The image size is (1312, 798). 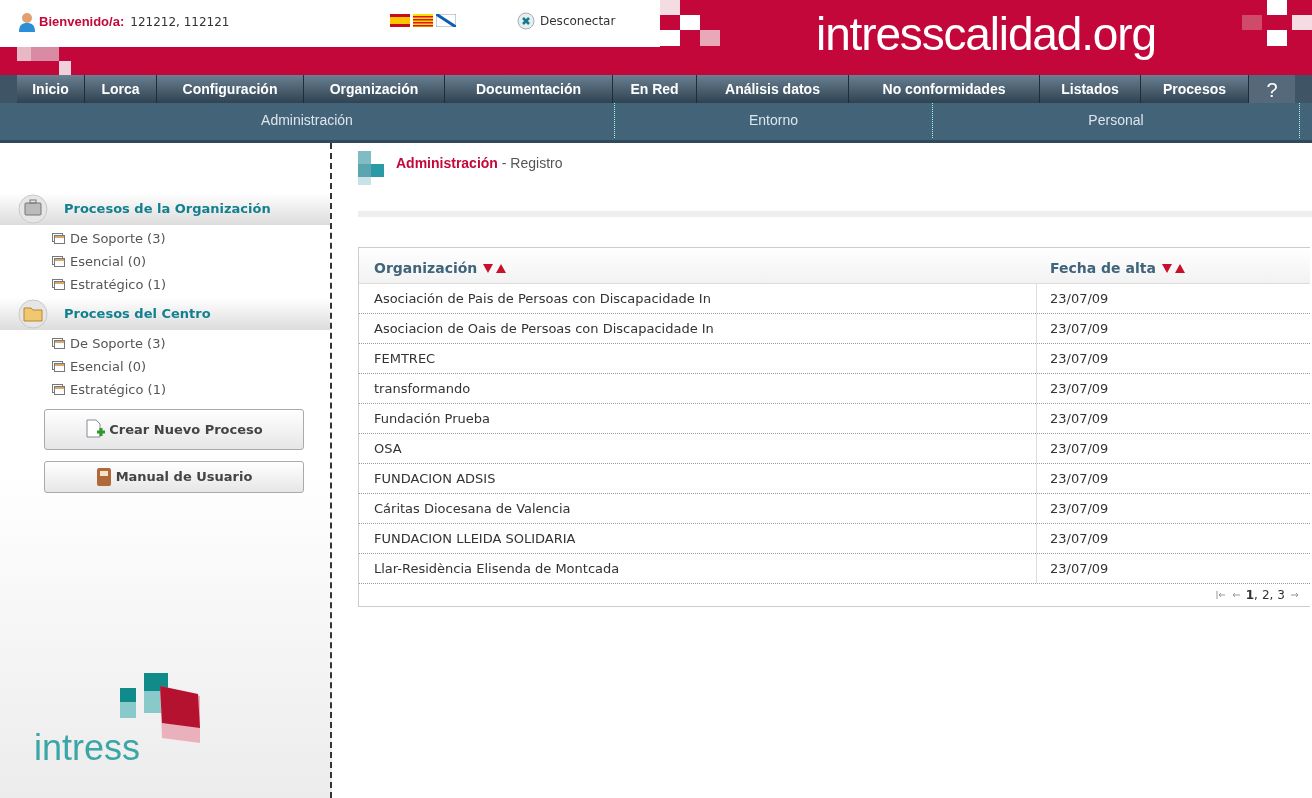 I want to click on close-icon, so click(x=526, y=21).